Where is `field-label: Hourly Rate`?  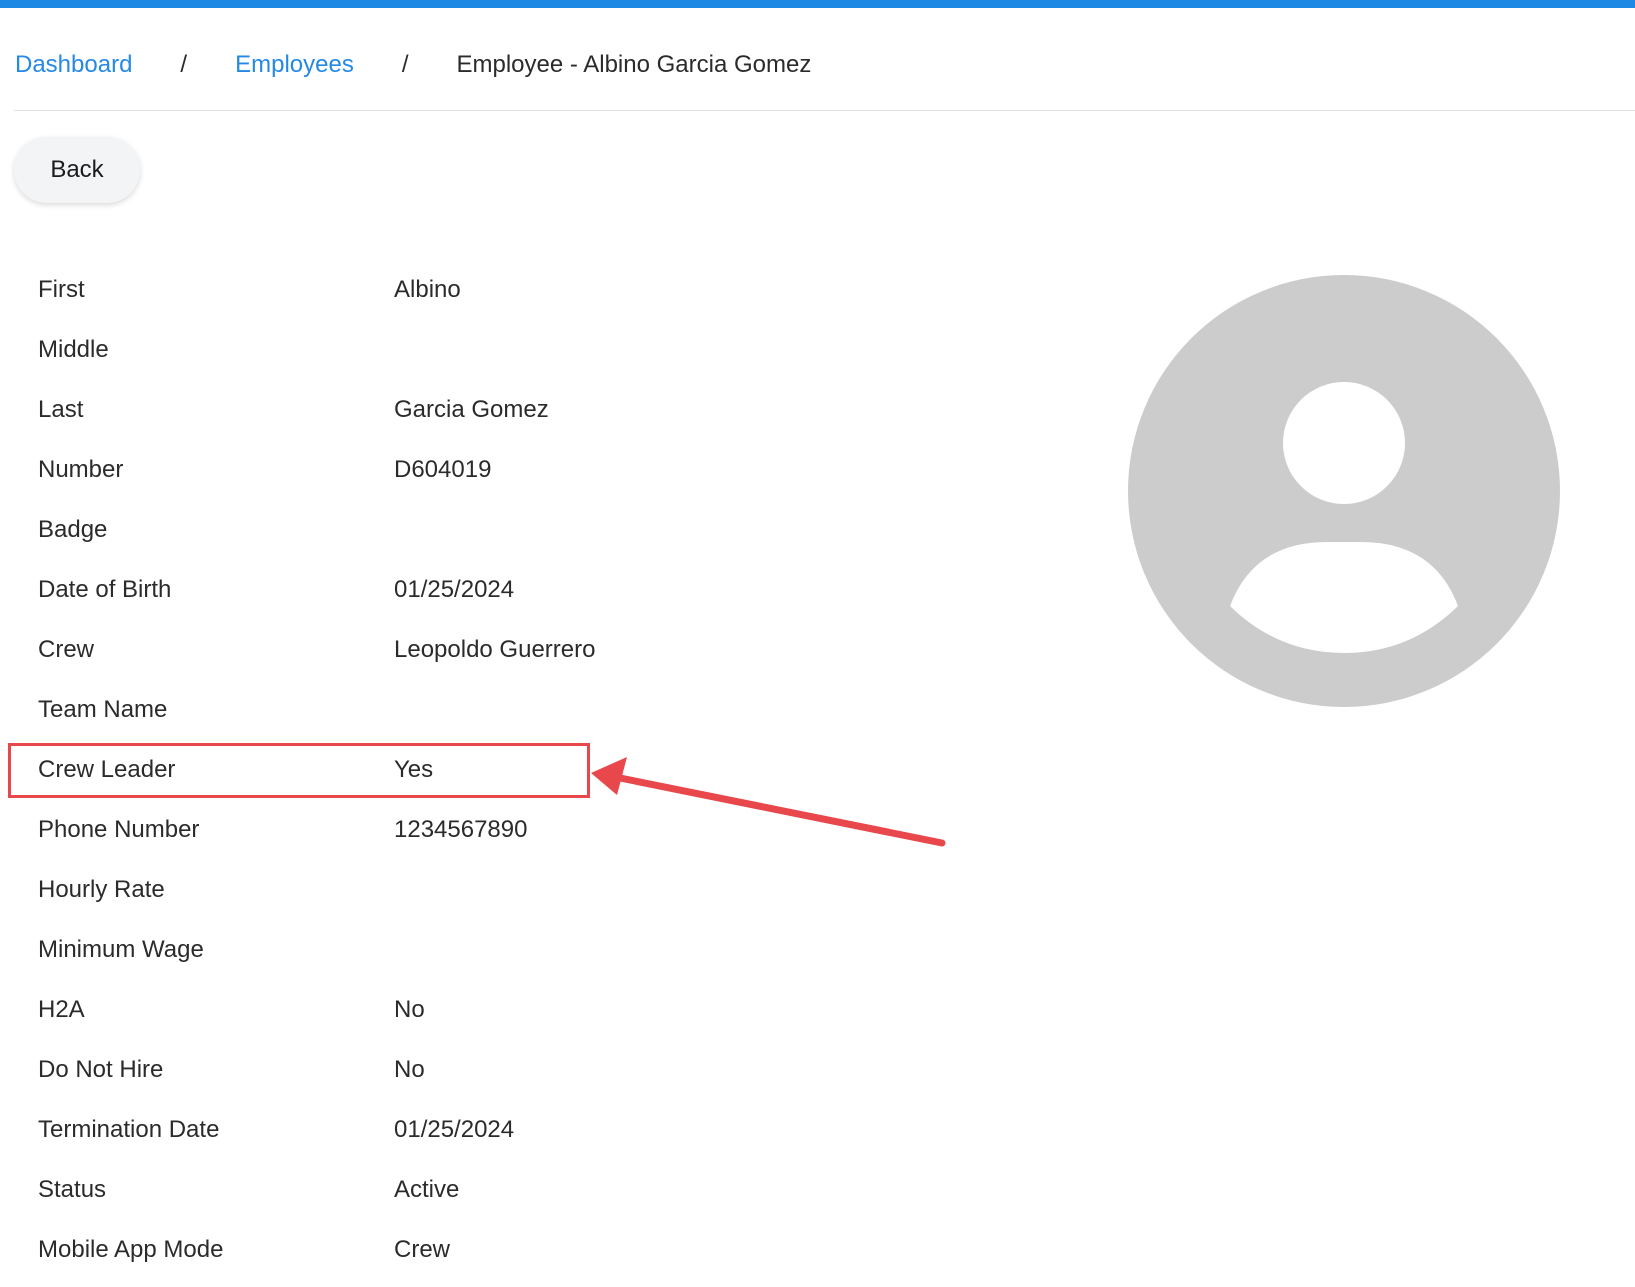 field-label: Hourly Rate is located at coordinates (101, 889).